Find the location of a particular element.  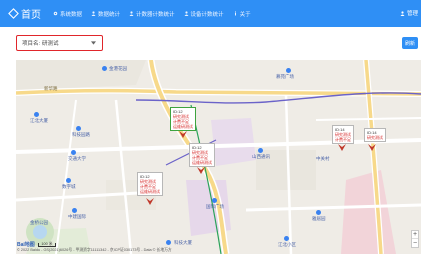

refresh-button: 刷新 is located at coordinates (410, 43).